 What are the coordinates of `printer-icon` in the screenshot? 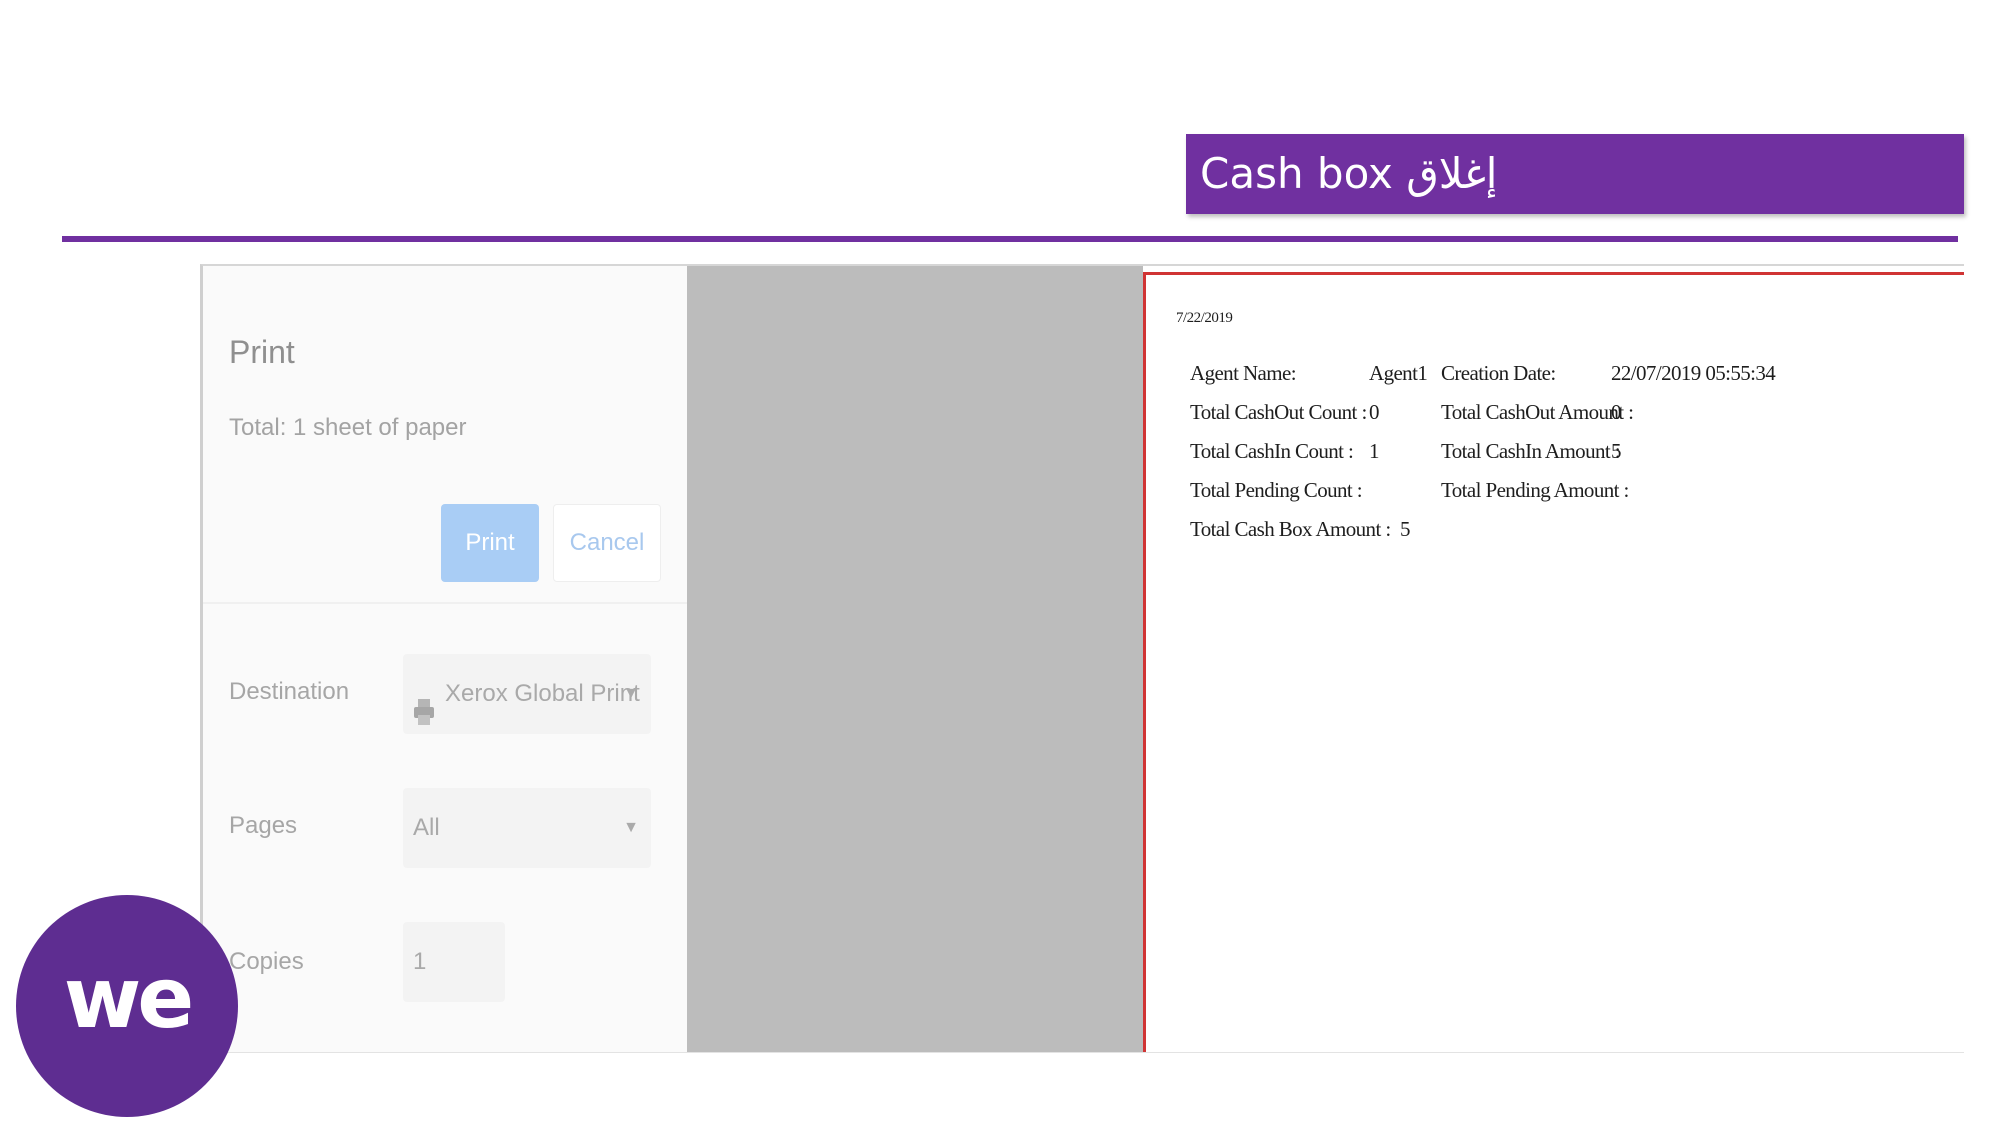 It's located at (424, 702).